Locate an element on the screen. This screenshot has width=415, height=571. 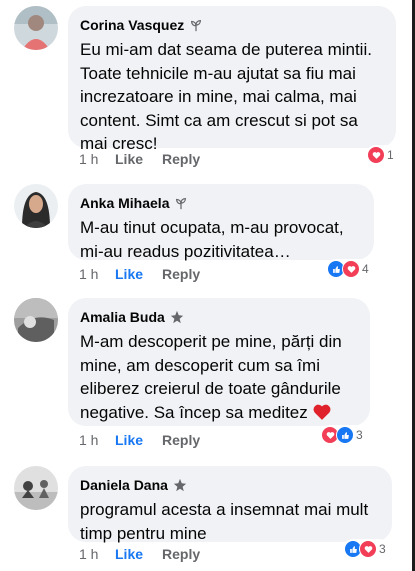
author-name: Anka Mihaela is located at coordinates (124, 203).